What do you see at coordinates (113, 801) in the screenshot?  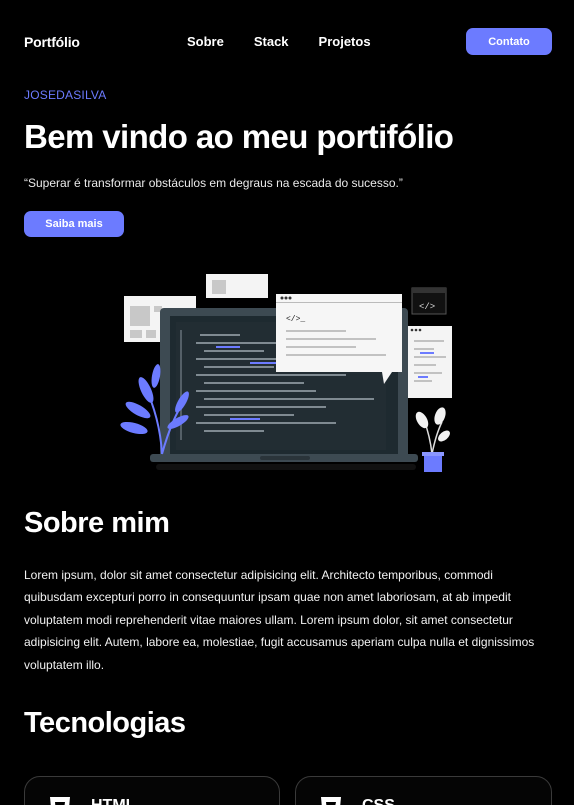 I see `tech-card-name: HTML` at bounding box center [113, 801].